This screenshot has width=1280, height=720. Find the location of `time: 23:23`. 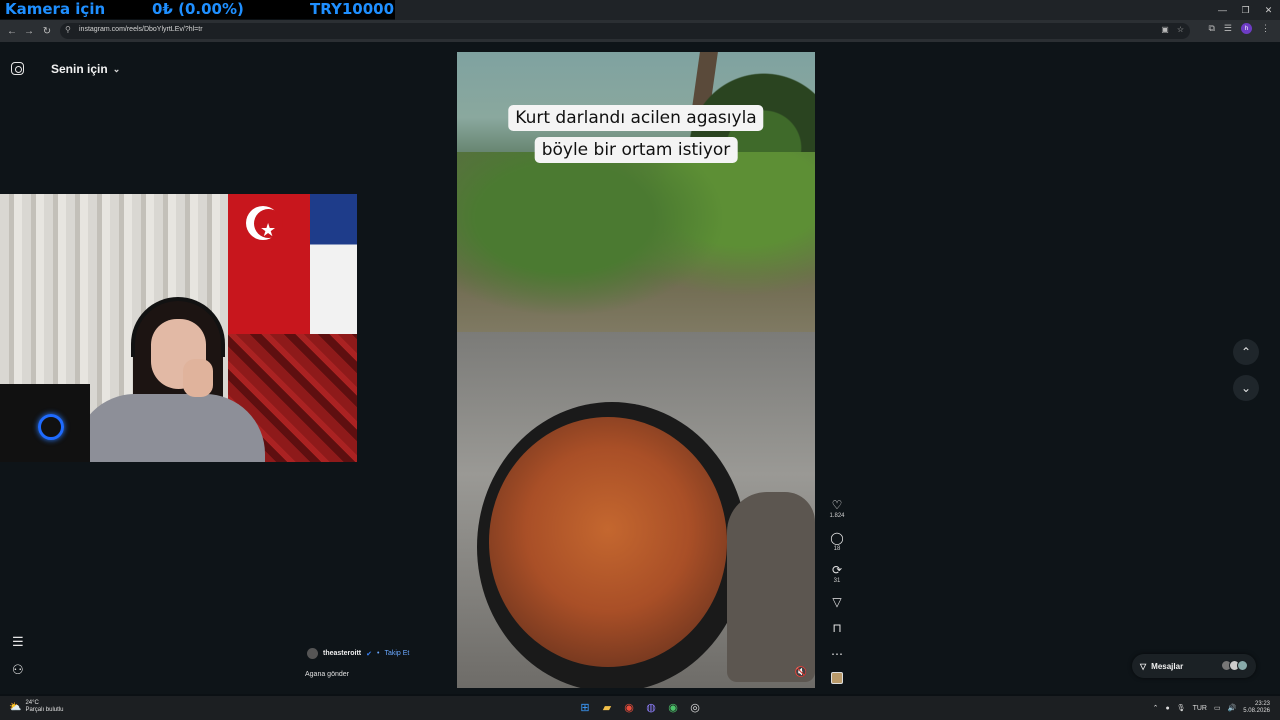

time: 23:23 is located at coordinates (1262, 704).